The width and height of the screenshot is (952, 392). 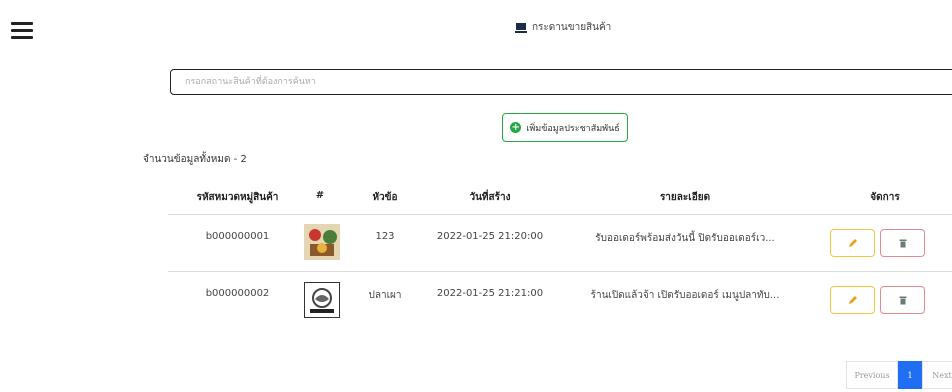 What do you see at coordinates (385, 197) in the screenshot?
I see `col-header-topic: หัวข้อ` at bounding box center [385, 197].